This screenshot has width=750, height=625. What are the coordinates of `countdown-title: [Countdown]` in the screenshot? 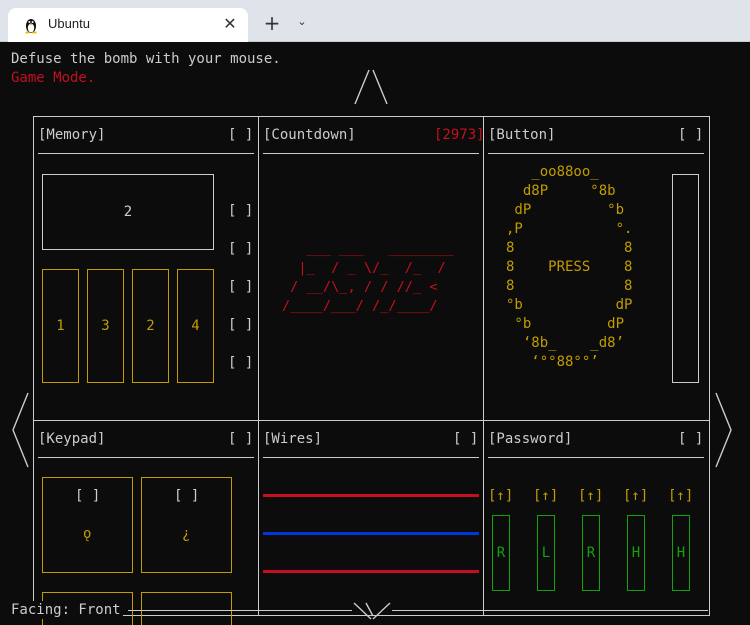 It's located at (309, 135).